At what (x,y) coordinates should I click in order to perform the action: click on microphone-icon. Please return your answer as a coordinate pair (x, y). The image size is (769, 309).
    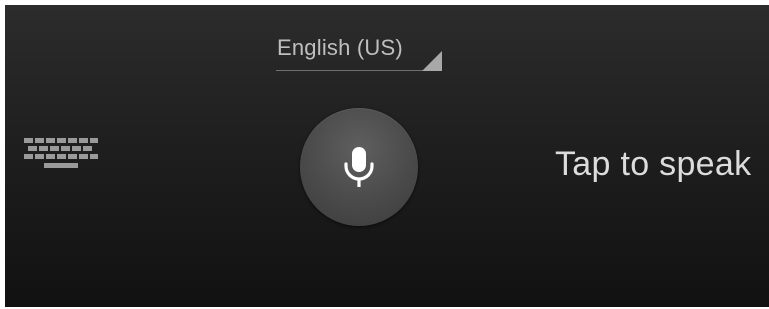
    Looking at the image, I should click on (359, 167).